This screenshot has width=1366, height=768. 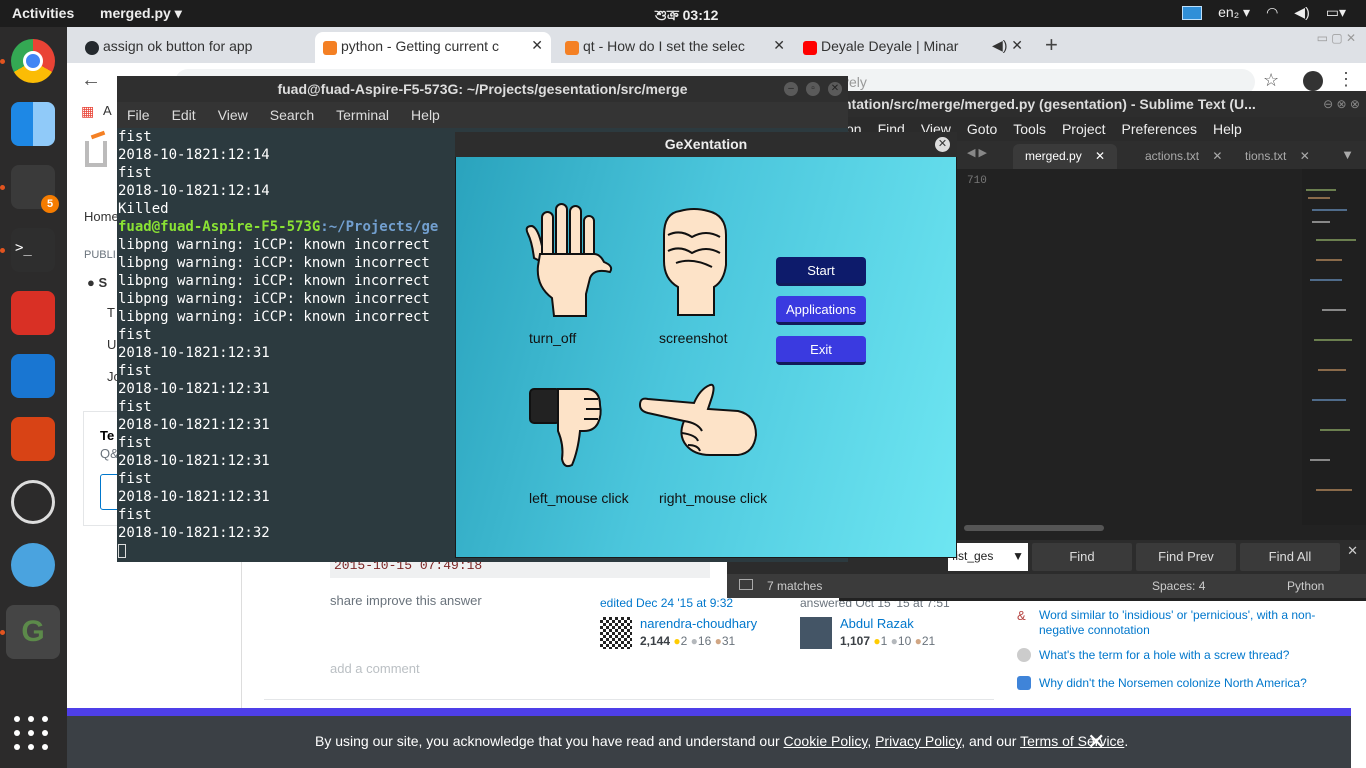 I want to click on share-improve-links: share improve this answer, so click(x=406, y=600).